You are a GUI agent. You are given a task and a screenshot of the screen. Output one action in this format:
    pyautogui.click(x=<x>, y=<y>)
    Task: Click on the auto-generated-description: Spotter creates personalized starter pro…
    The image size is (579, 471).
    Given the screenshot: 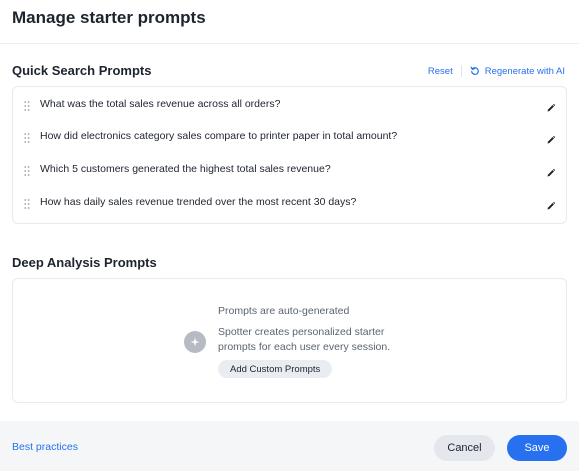 What is the action you would take?
    pyautogui.click(x=304, y=339)
    